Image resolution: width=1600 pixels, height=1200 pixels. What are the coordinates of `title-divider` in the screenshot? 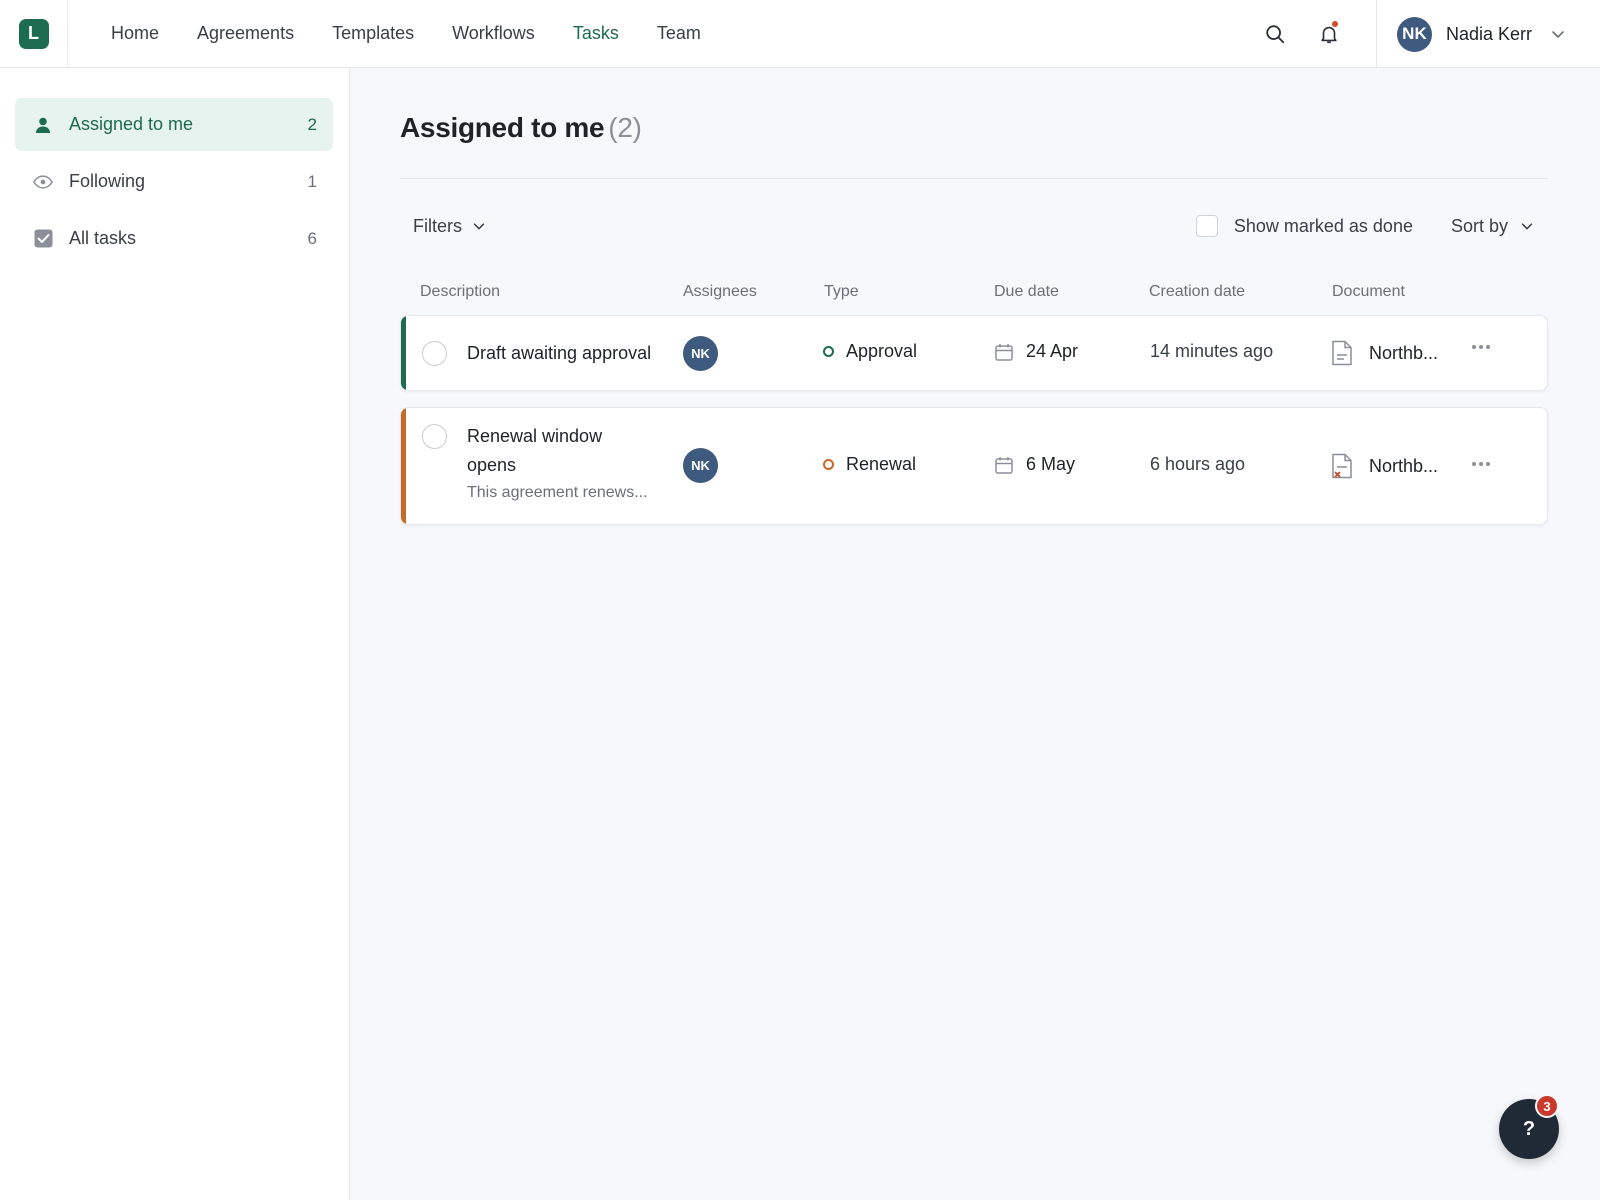 It's located at (974, 178).